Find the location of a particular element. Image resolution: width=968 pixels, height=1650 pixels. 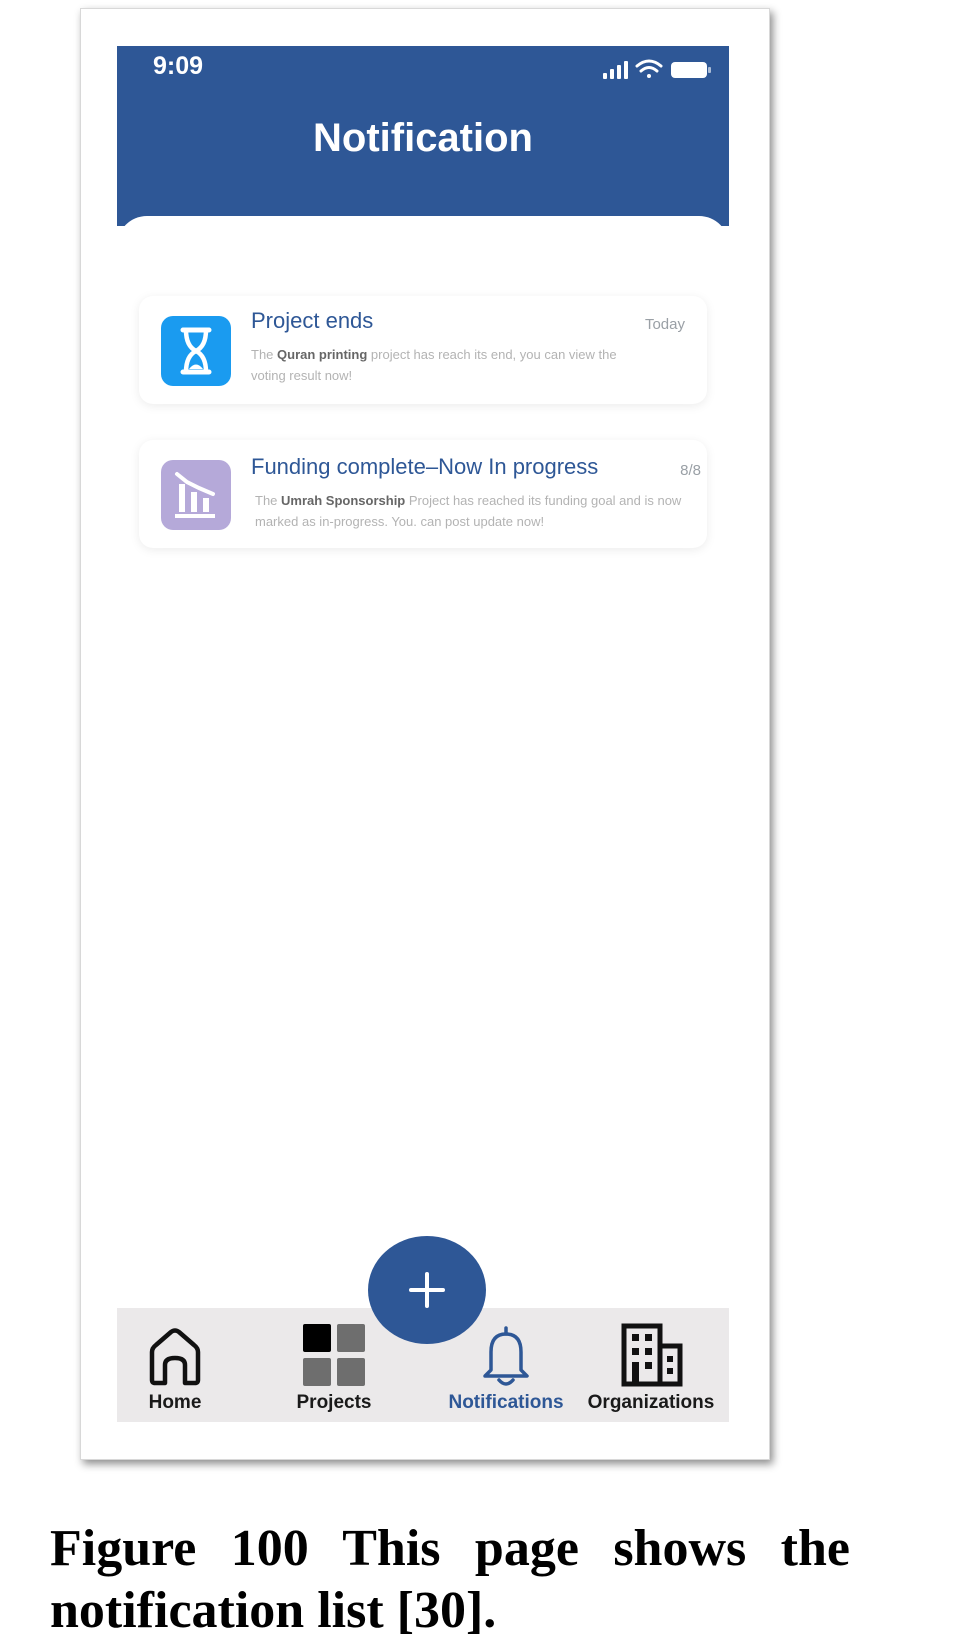

signal-icon is located at coordinates (615, 70).